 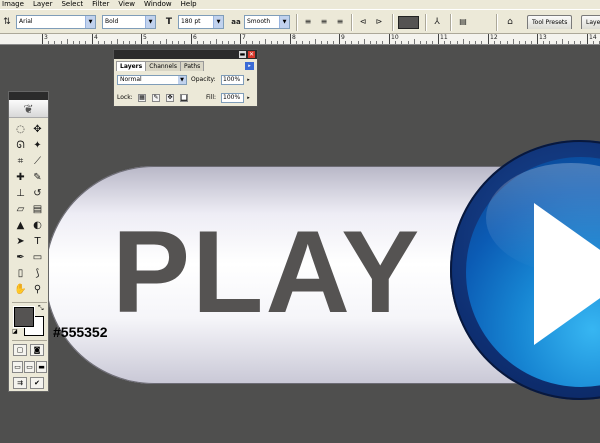 I want to click on rtl-text-icon: ⊲, so click(x=363, y=22).